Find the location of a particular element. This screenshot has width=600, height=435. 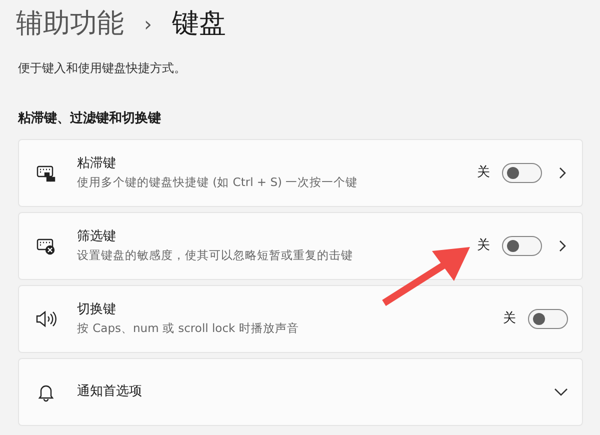

setting-title: 通知首选项 is located at coordinates (110, 391).